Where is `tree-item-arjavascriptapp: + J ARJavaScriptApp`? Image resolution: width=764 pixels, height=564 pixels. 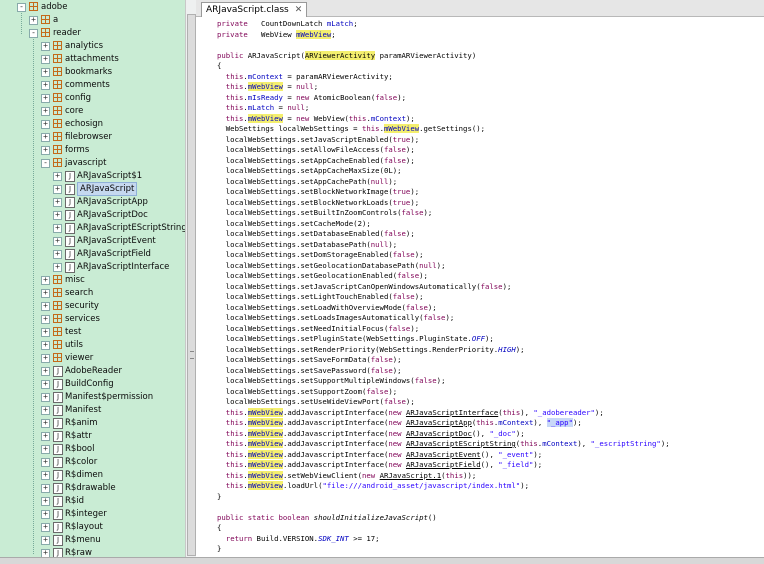 tree-item-arjavascriptapp: + J ARJavaScriptApp is located at coordinates (92, 202).